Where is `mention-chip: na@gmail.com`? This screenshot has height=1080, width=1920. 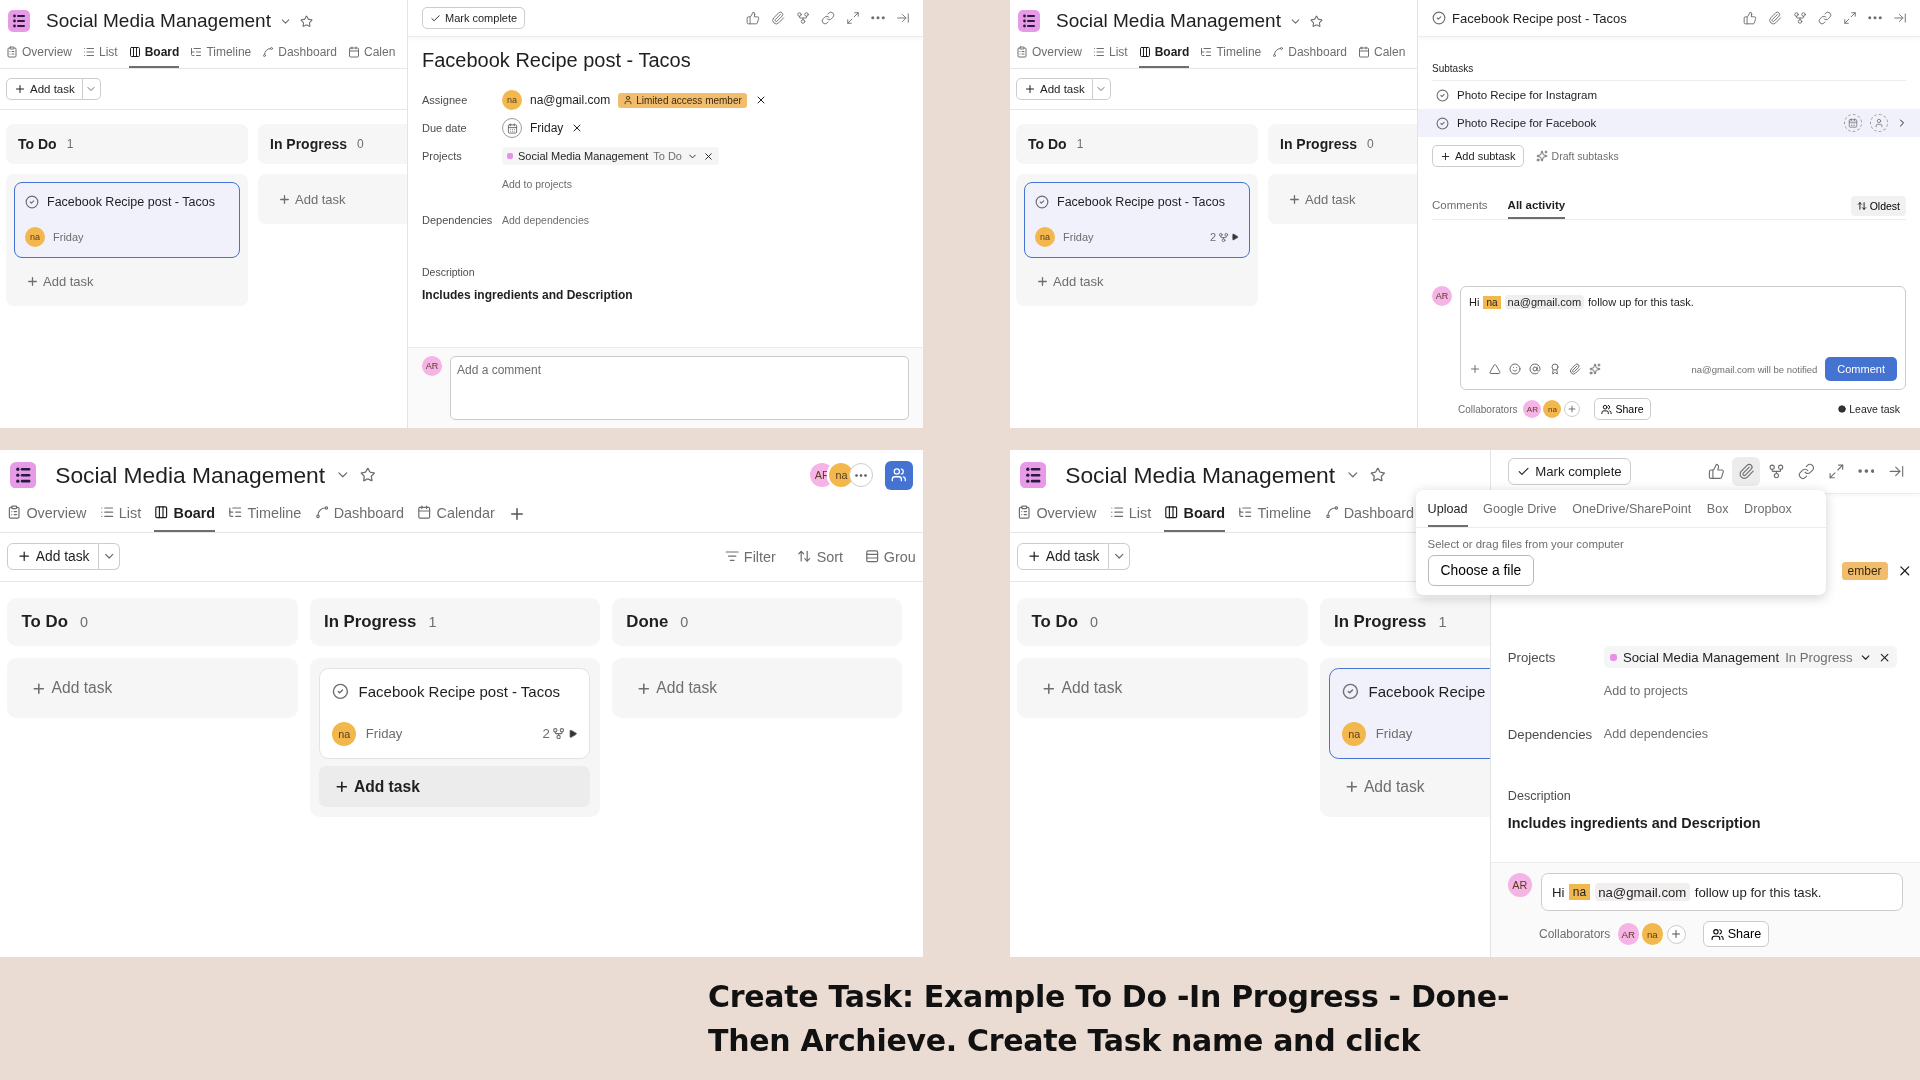 mention-chip: na@gmail.com is located at coordinates (1544, 302).